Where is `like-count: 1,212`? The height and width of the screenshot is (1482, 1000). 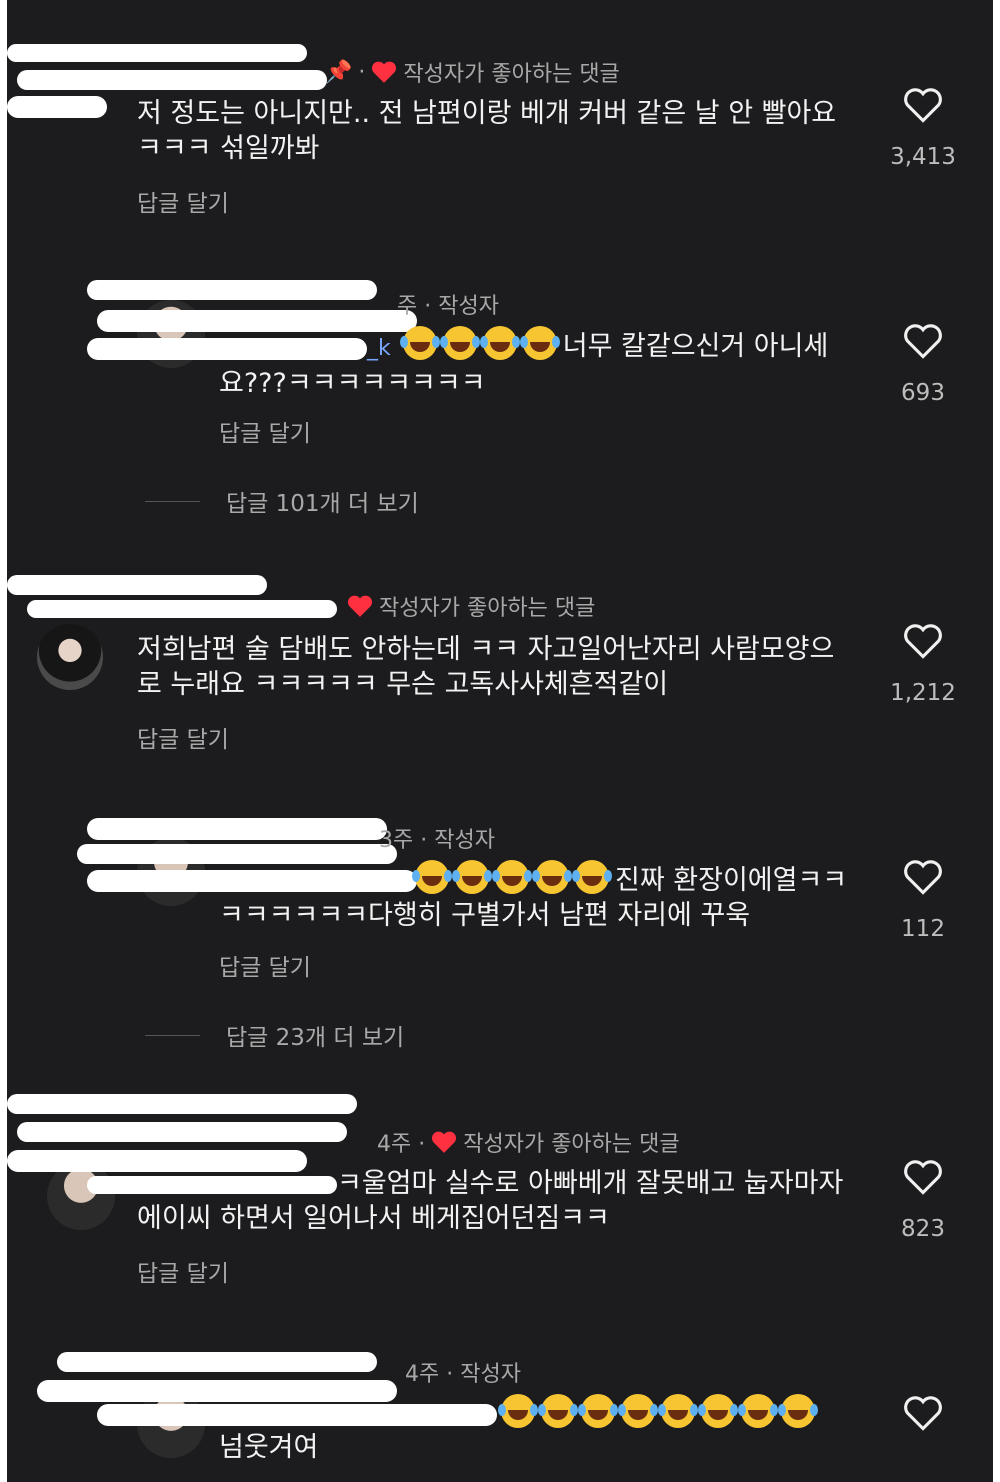 like-count: 1,212 is located at coordinates (923, 693).